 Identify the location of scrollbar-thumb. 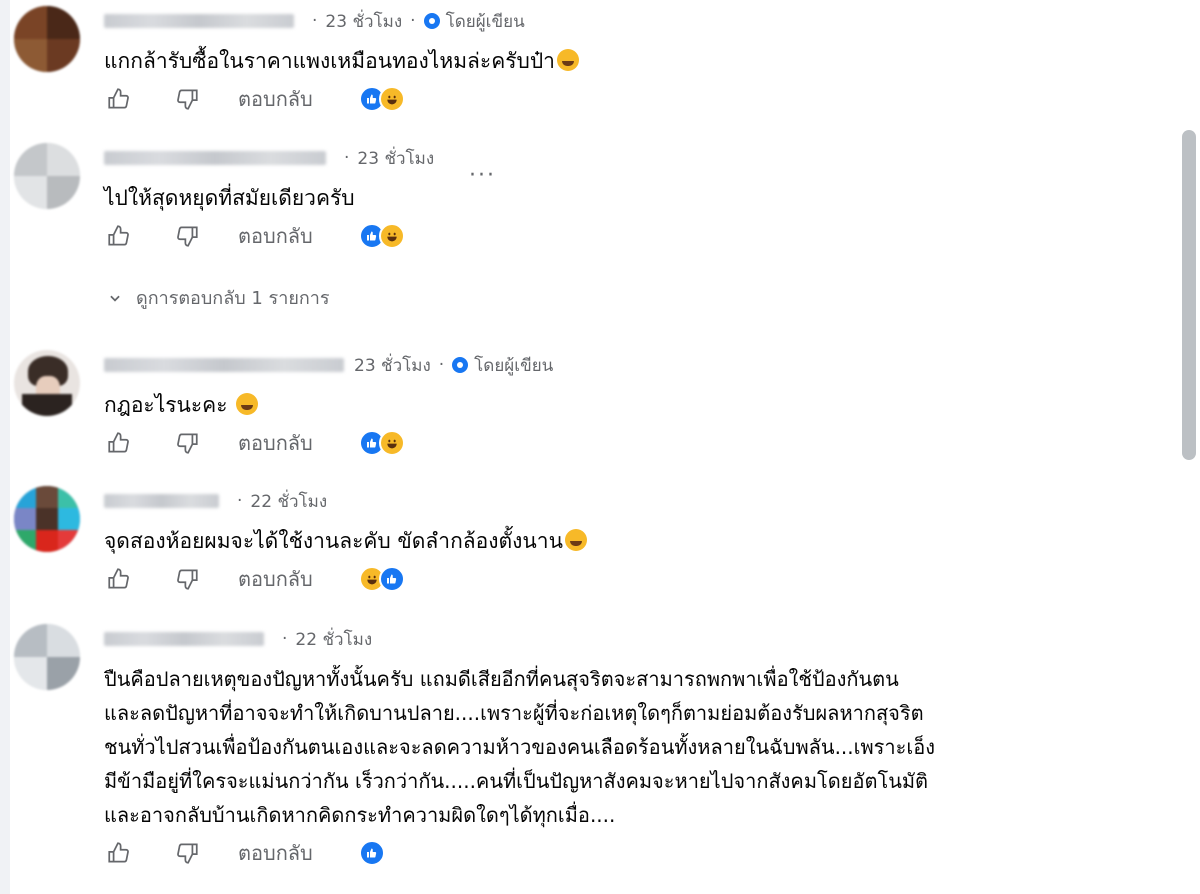
(1189, 295).